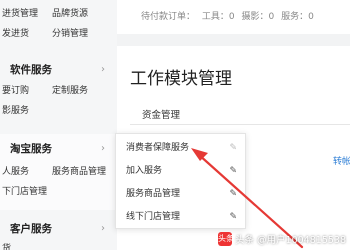  What do you see at coordinates (15, 111) in the screenshot?
I see `sidebar-item-photo: 影服务` at bounding box center [15, 111].